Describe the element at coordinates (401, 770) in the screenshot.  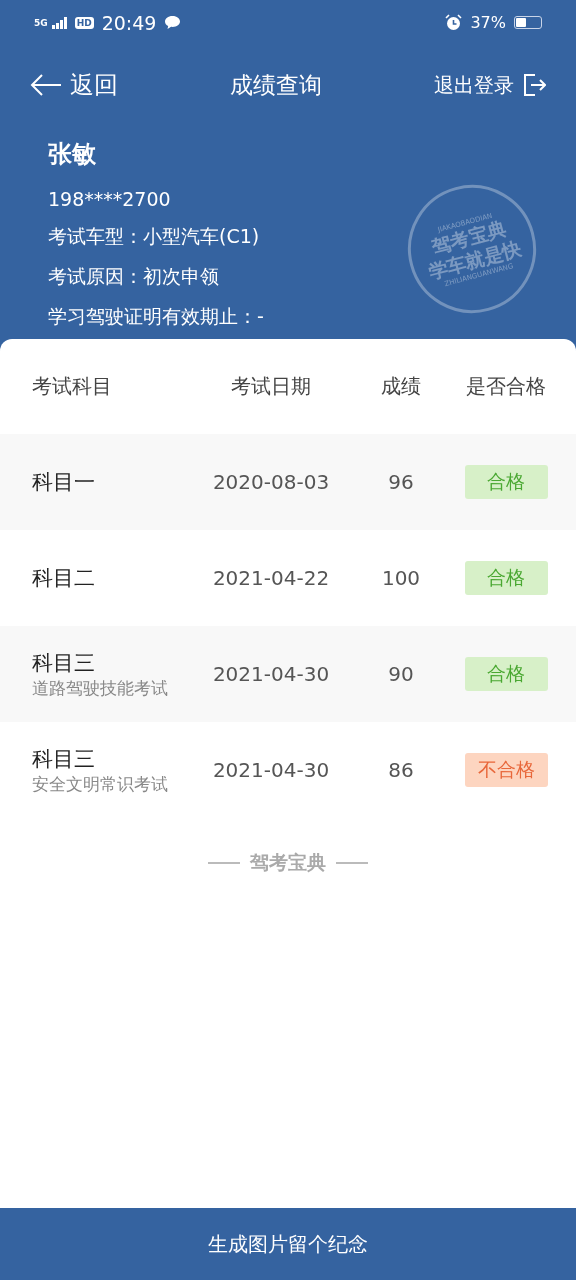
I see `exam-score: 86` at that location.